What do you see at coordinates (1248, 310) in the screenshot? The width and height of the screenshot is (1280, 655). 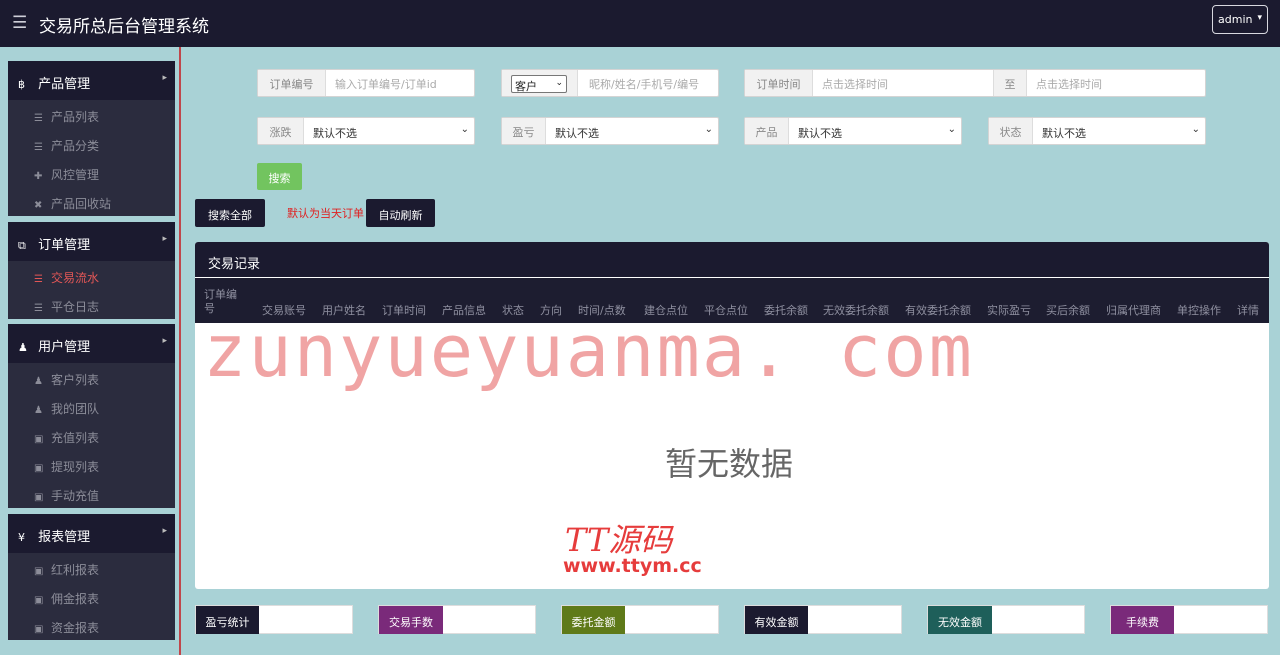 I see `column-header: 详情` at bounding box center [1248, 310].